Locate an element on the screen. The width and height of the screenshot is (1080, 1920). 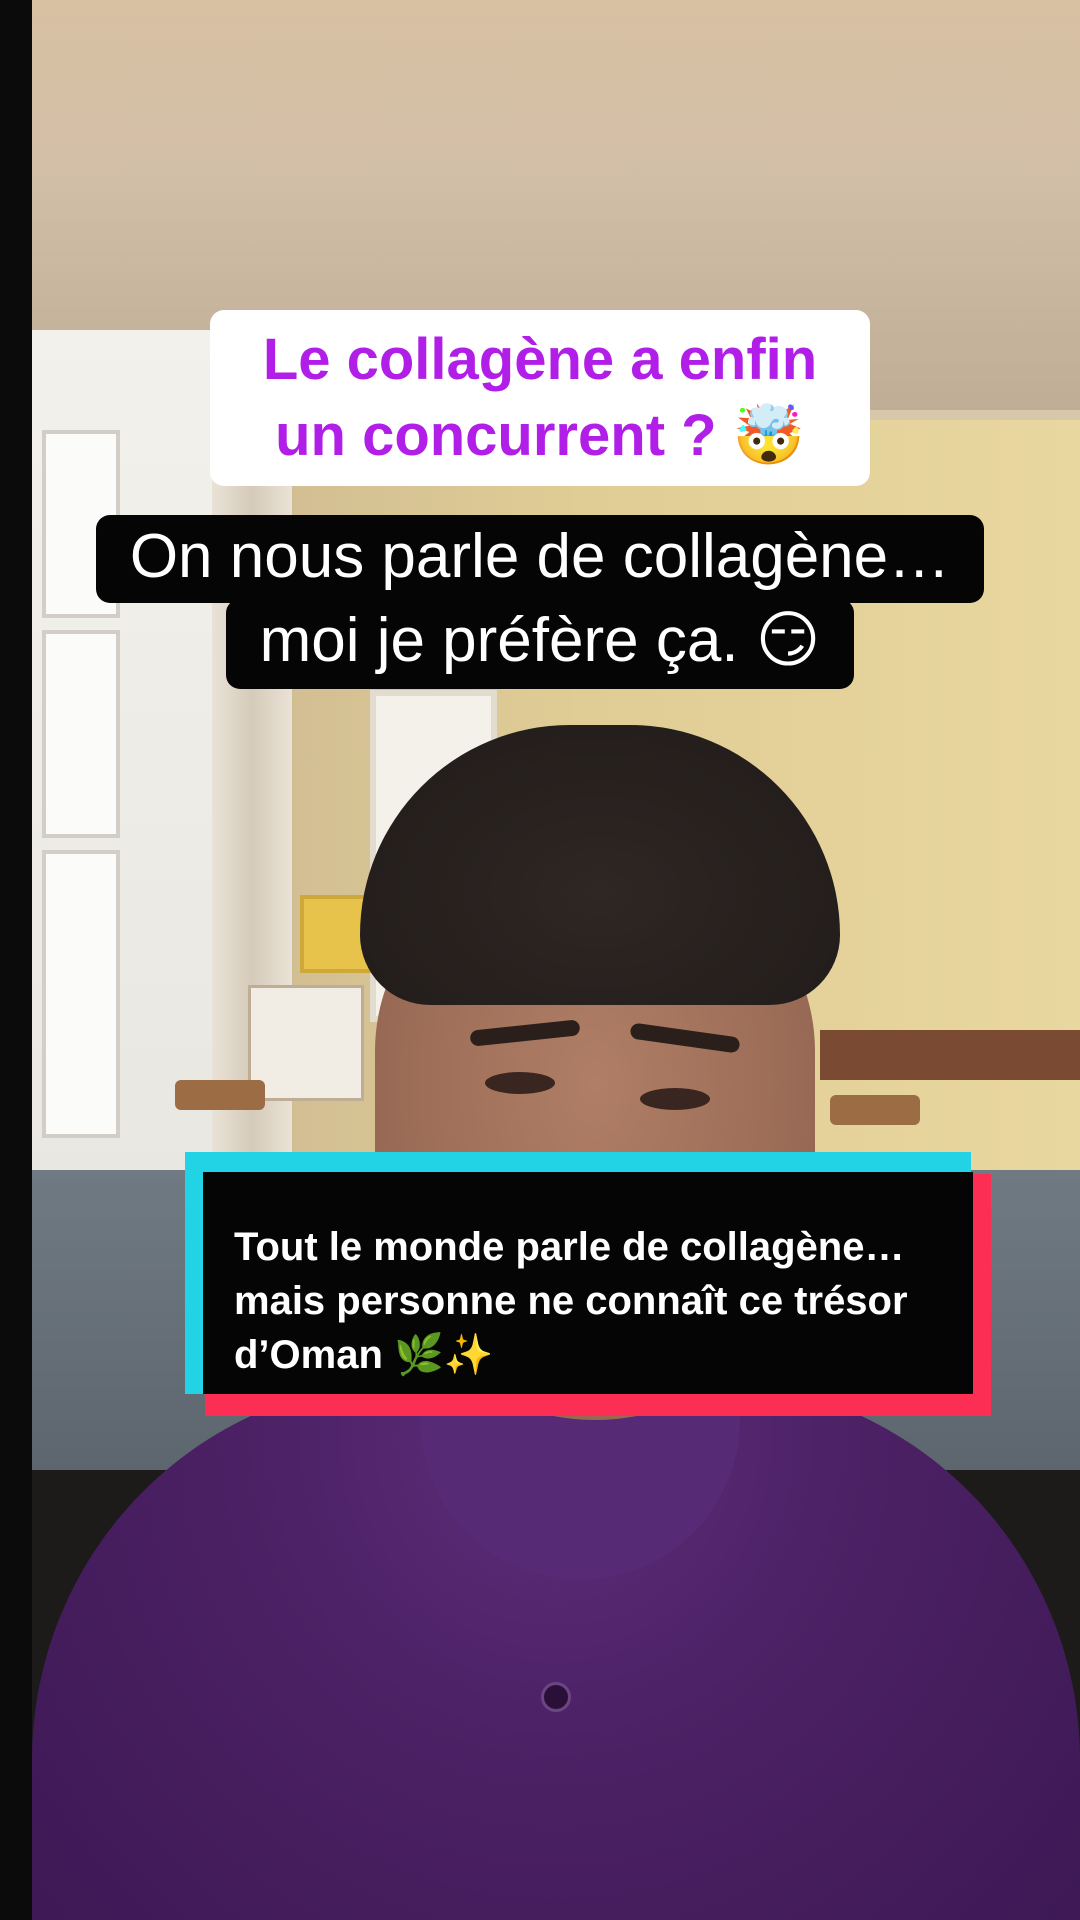
title-line: un concurrent ? 🤯 is located at coordinates (540, 435).